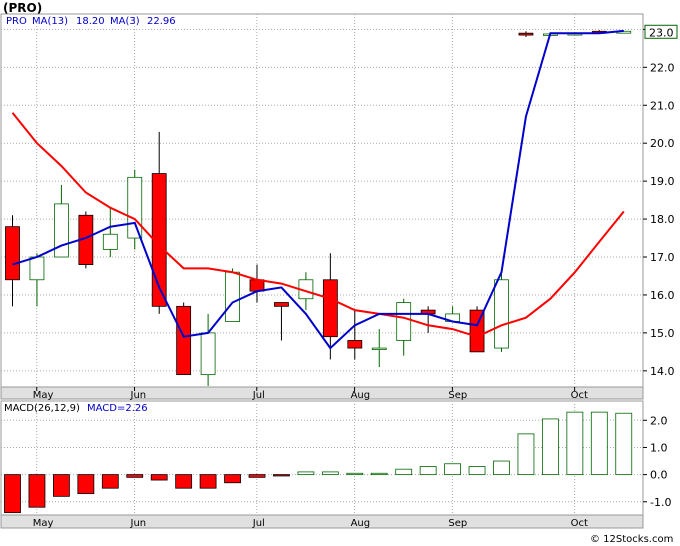 The height and width of the screenshot is (546, 680). What do you see at coordinates (43, 523) in the screenshot?
I see `macd-x-tick-label: May` at bounding box center [43, 523].